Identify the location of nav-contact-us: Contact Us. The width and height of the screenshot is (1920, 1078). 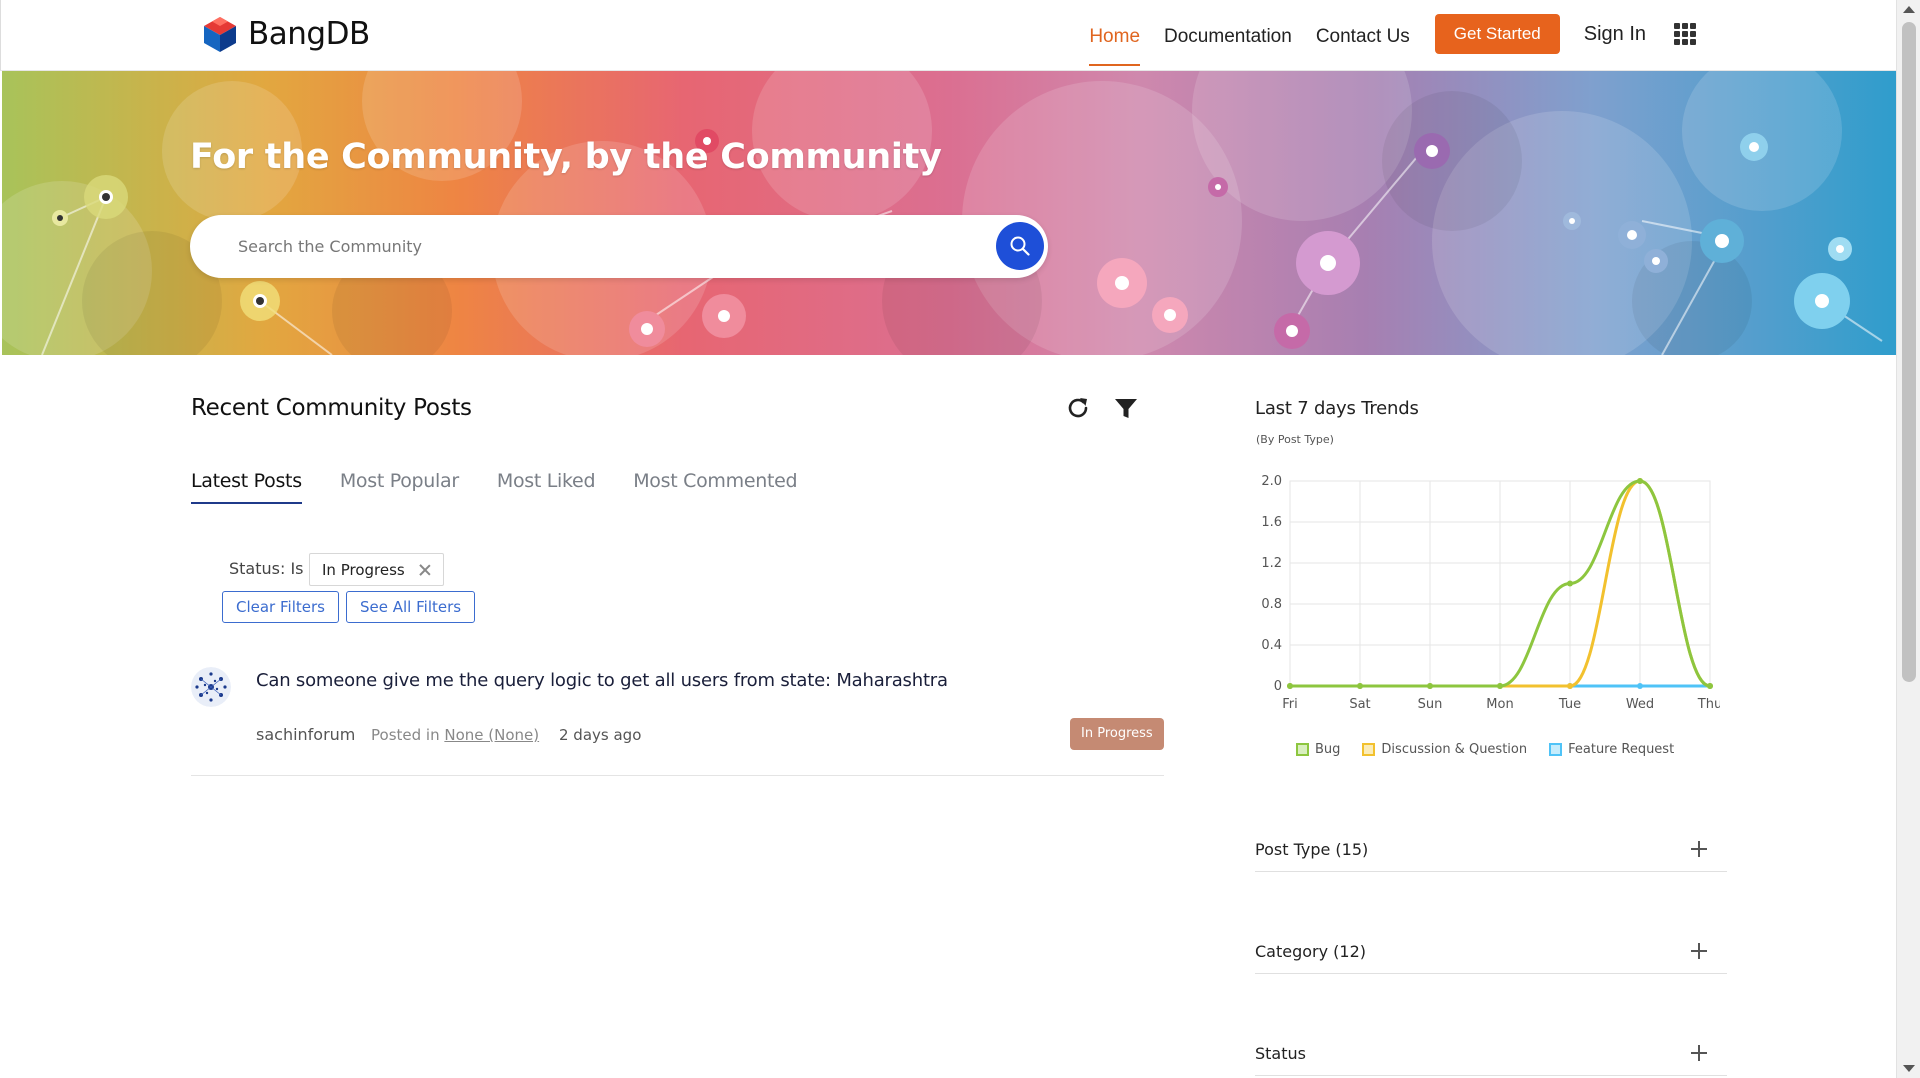
(1363, 34).